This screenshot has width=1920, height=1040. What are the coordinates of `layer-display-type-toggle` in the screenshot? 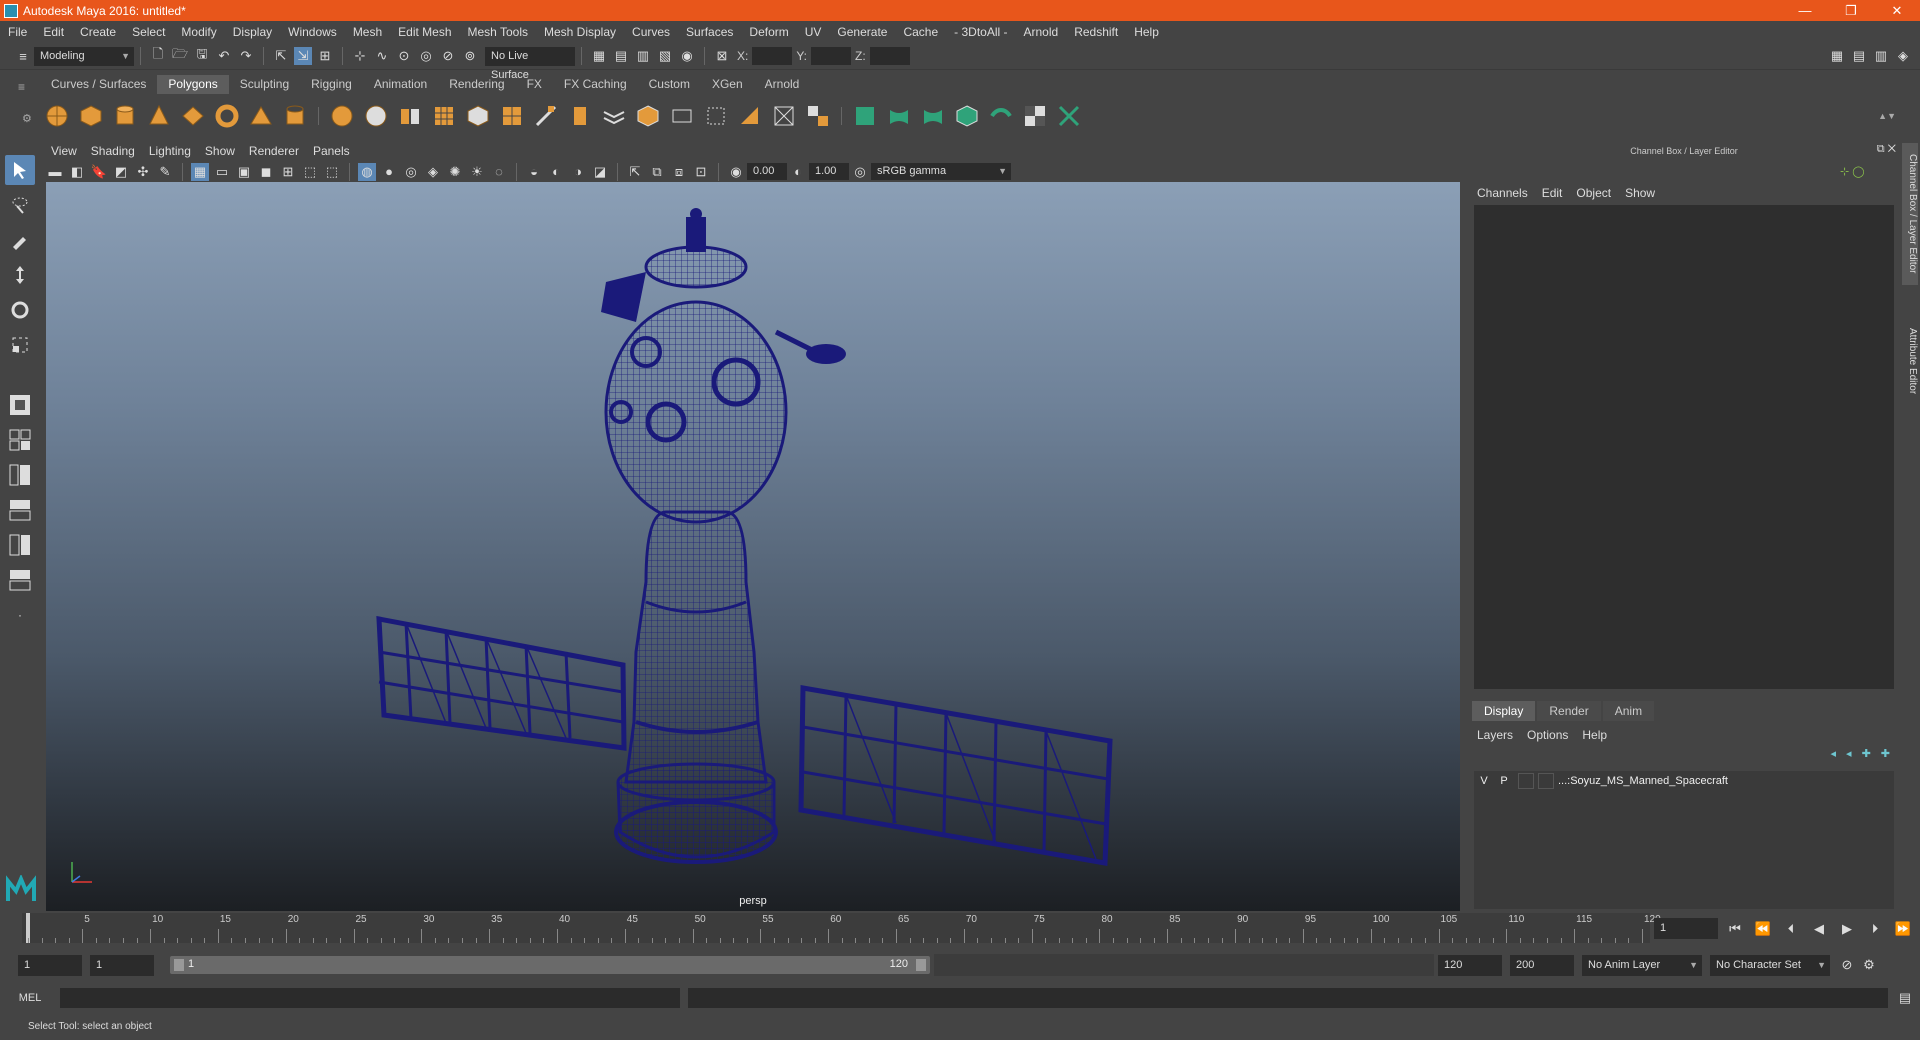 It's located at (1526, 781).